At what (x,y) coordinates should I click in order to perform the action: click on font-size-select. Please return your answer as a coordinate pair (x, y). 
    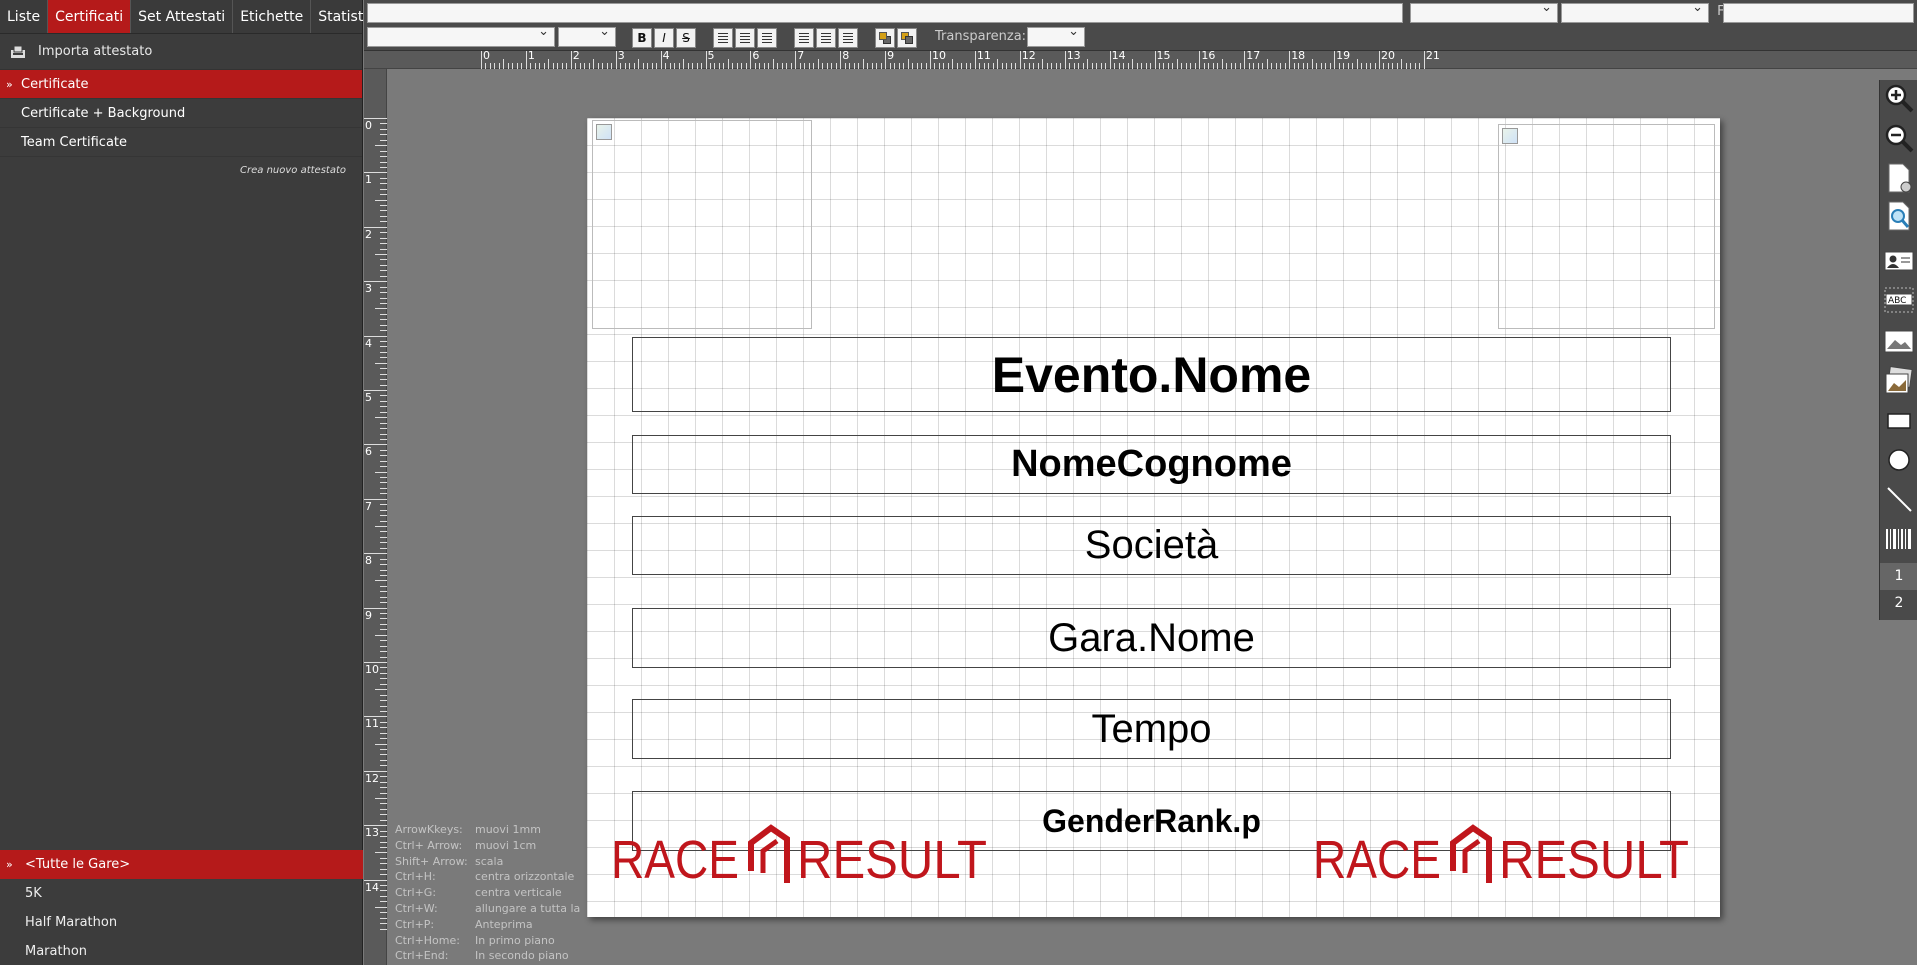
    Looking at the image, I should click on (587, 35).